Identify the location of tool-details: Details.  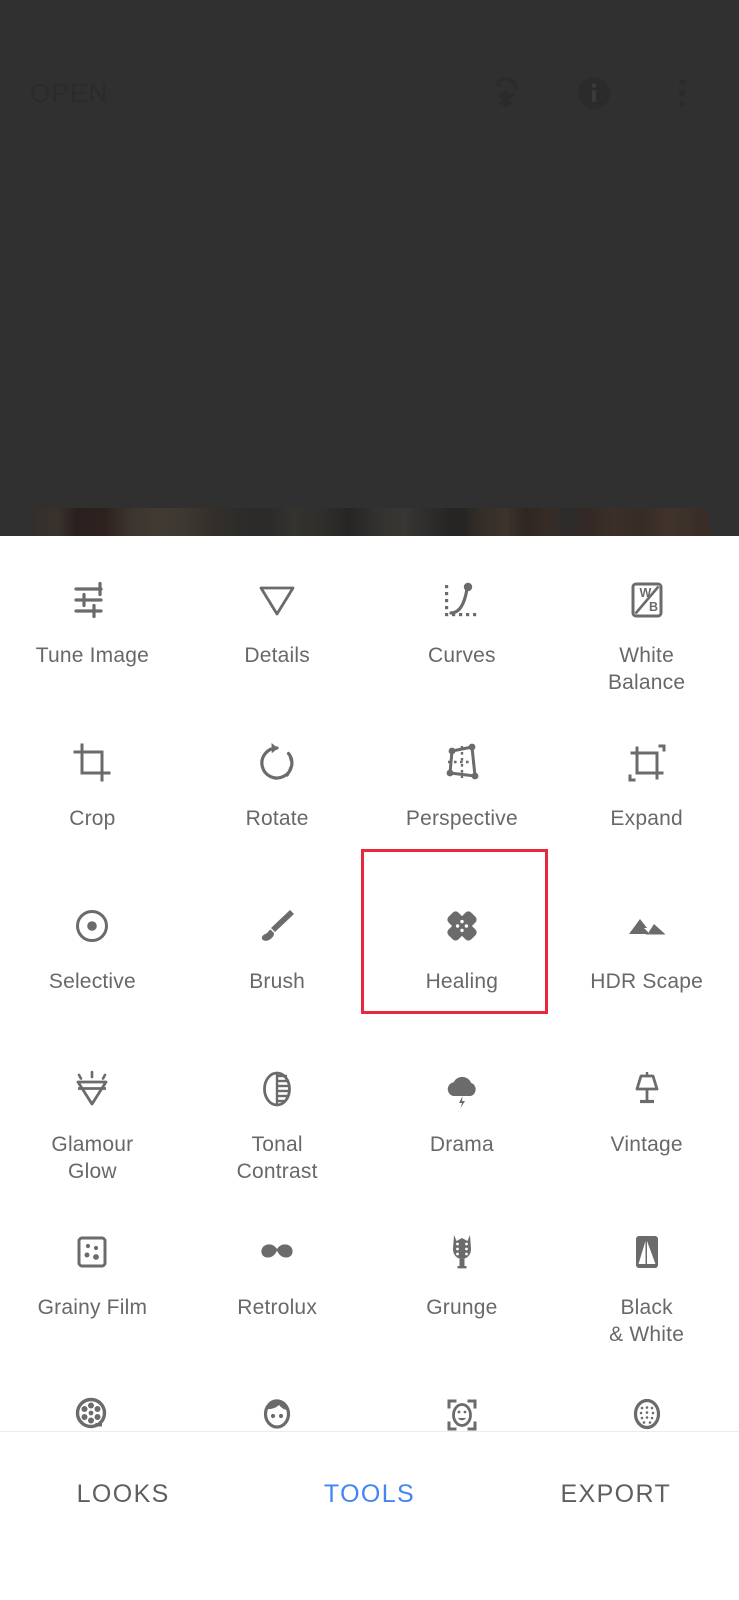
(277, 631).